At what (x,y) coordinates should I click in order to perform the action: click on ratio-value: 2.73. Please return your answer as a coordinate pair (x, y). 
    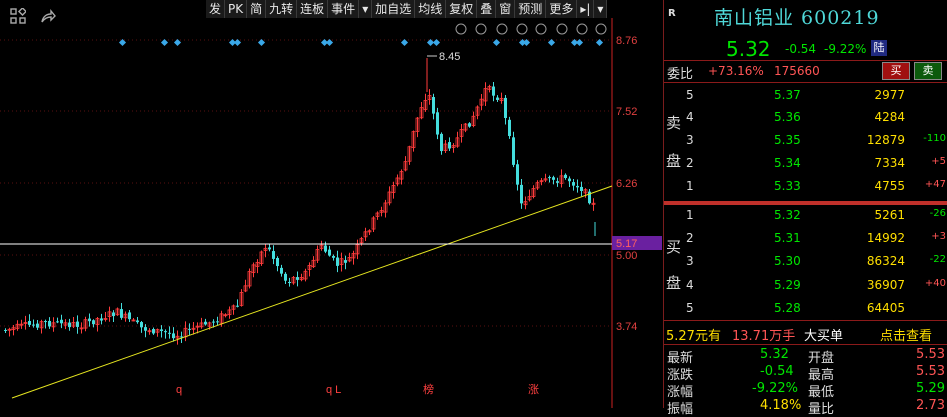
    Looking at the image, I should click on (930, 405).